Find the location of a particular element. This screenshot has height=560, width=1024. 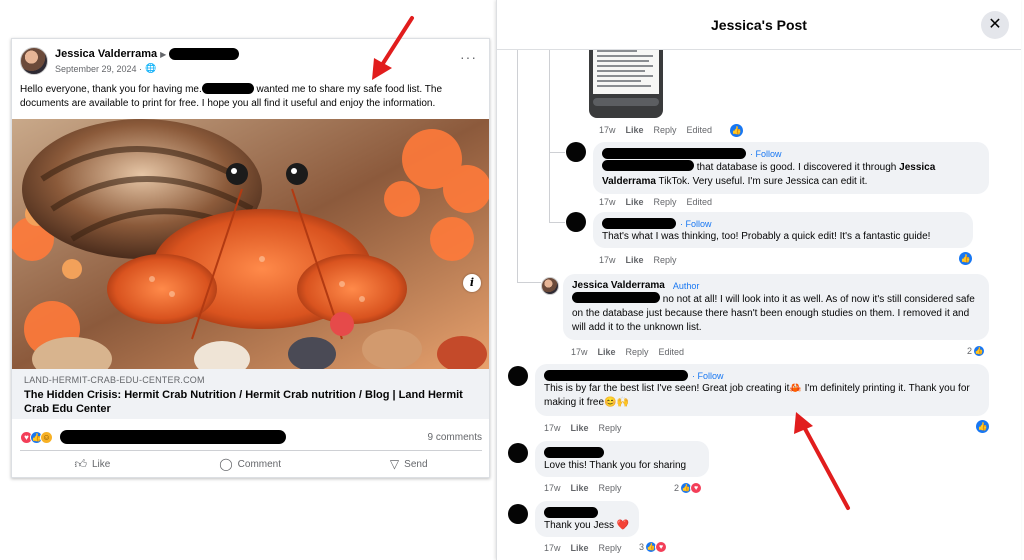

comment-author-name: Jessica Valderrama is located at coordinates (618, 286).